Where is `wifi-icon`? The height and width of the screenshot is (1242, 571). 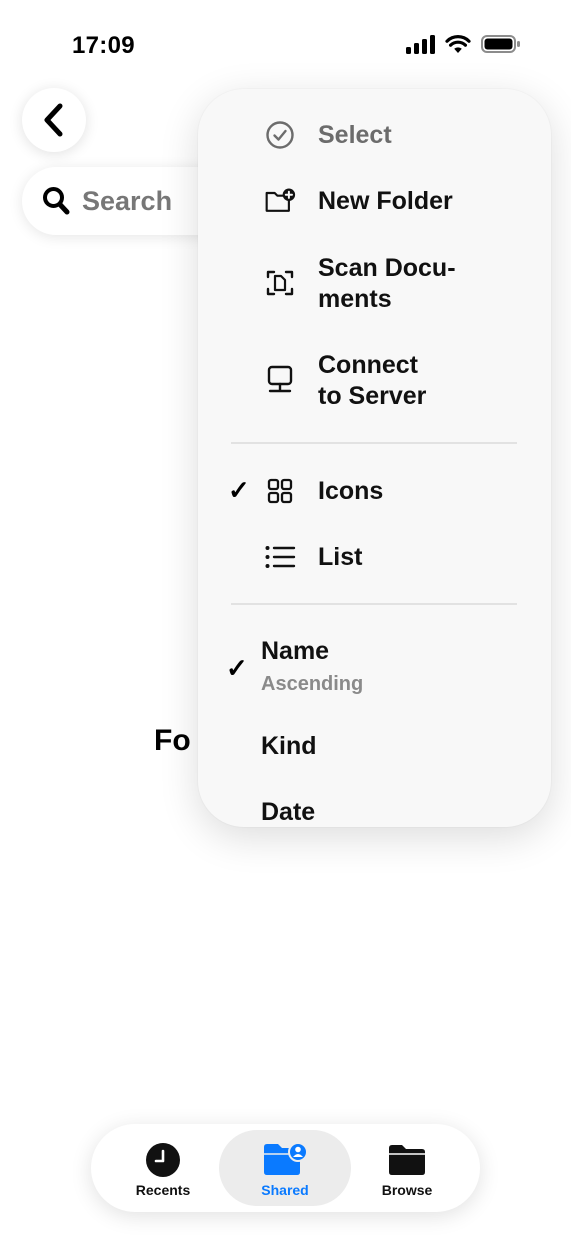 wifi-icon is located at coordinates (458, 44).